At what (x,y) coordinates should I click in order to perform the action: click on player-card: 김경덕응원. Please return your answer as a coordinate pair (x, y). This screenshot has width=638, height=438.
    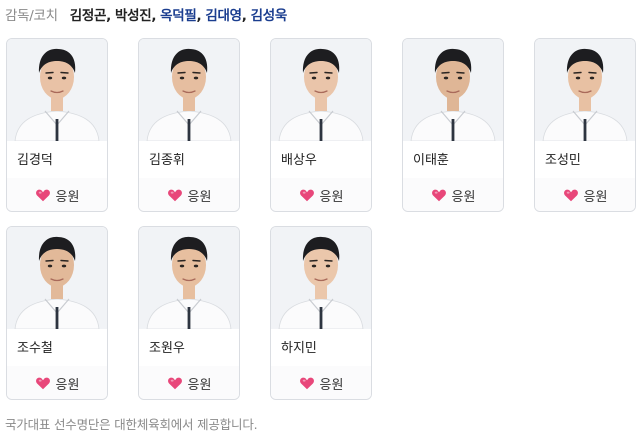
    Looking at the image, I should click on (57, 125).